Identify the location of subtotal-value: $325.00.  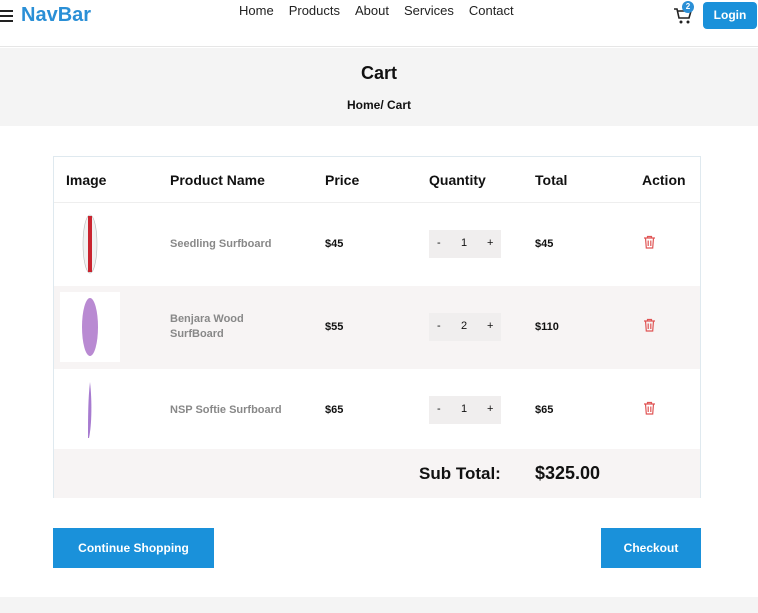
(568, 473).